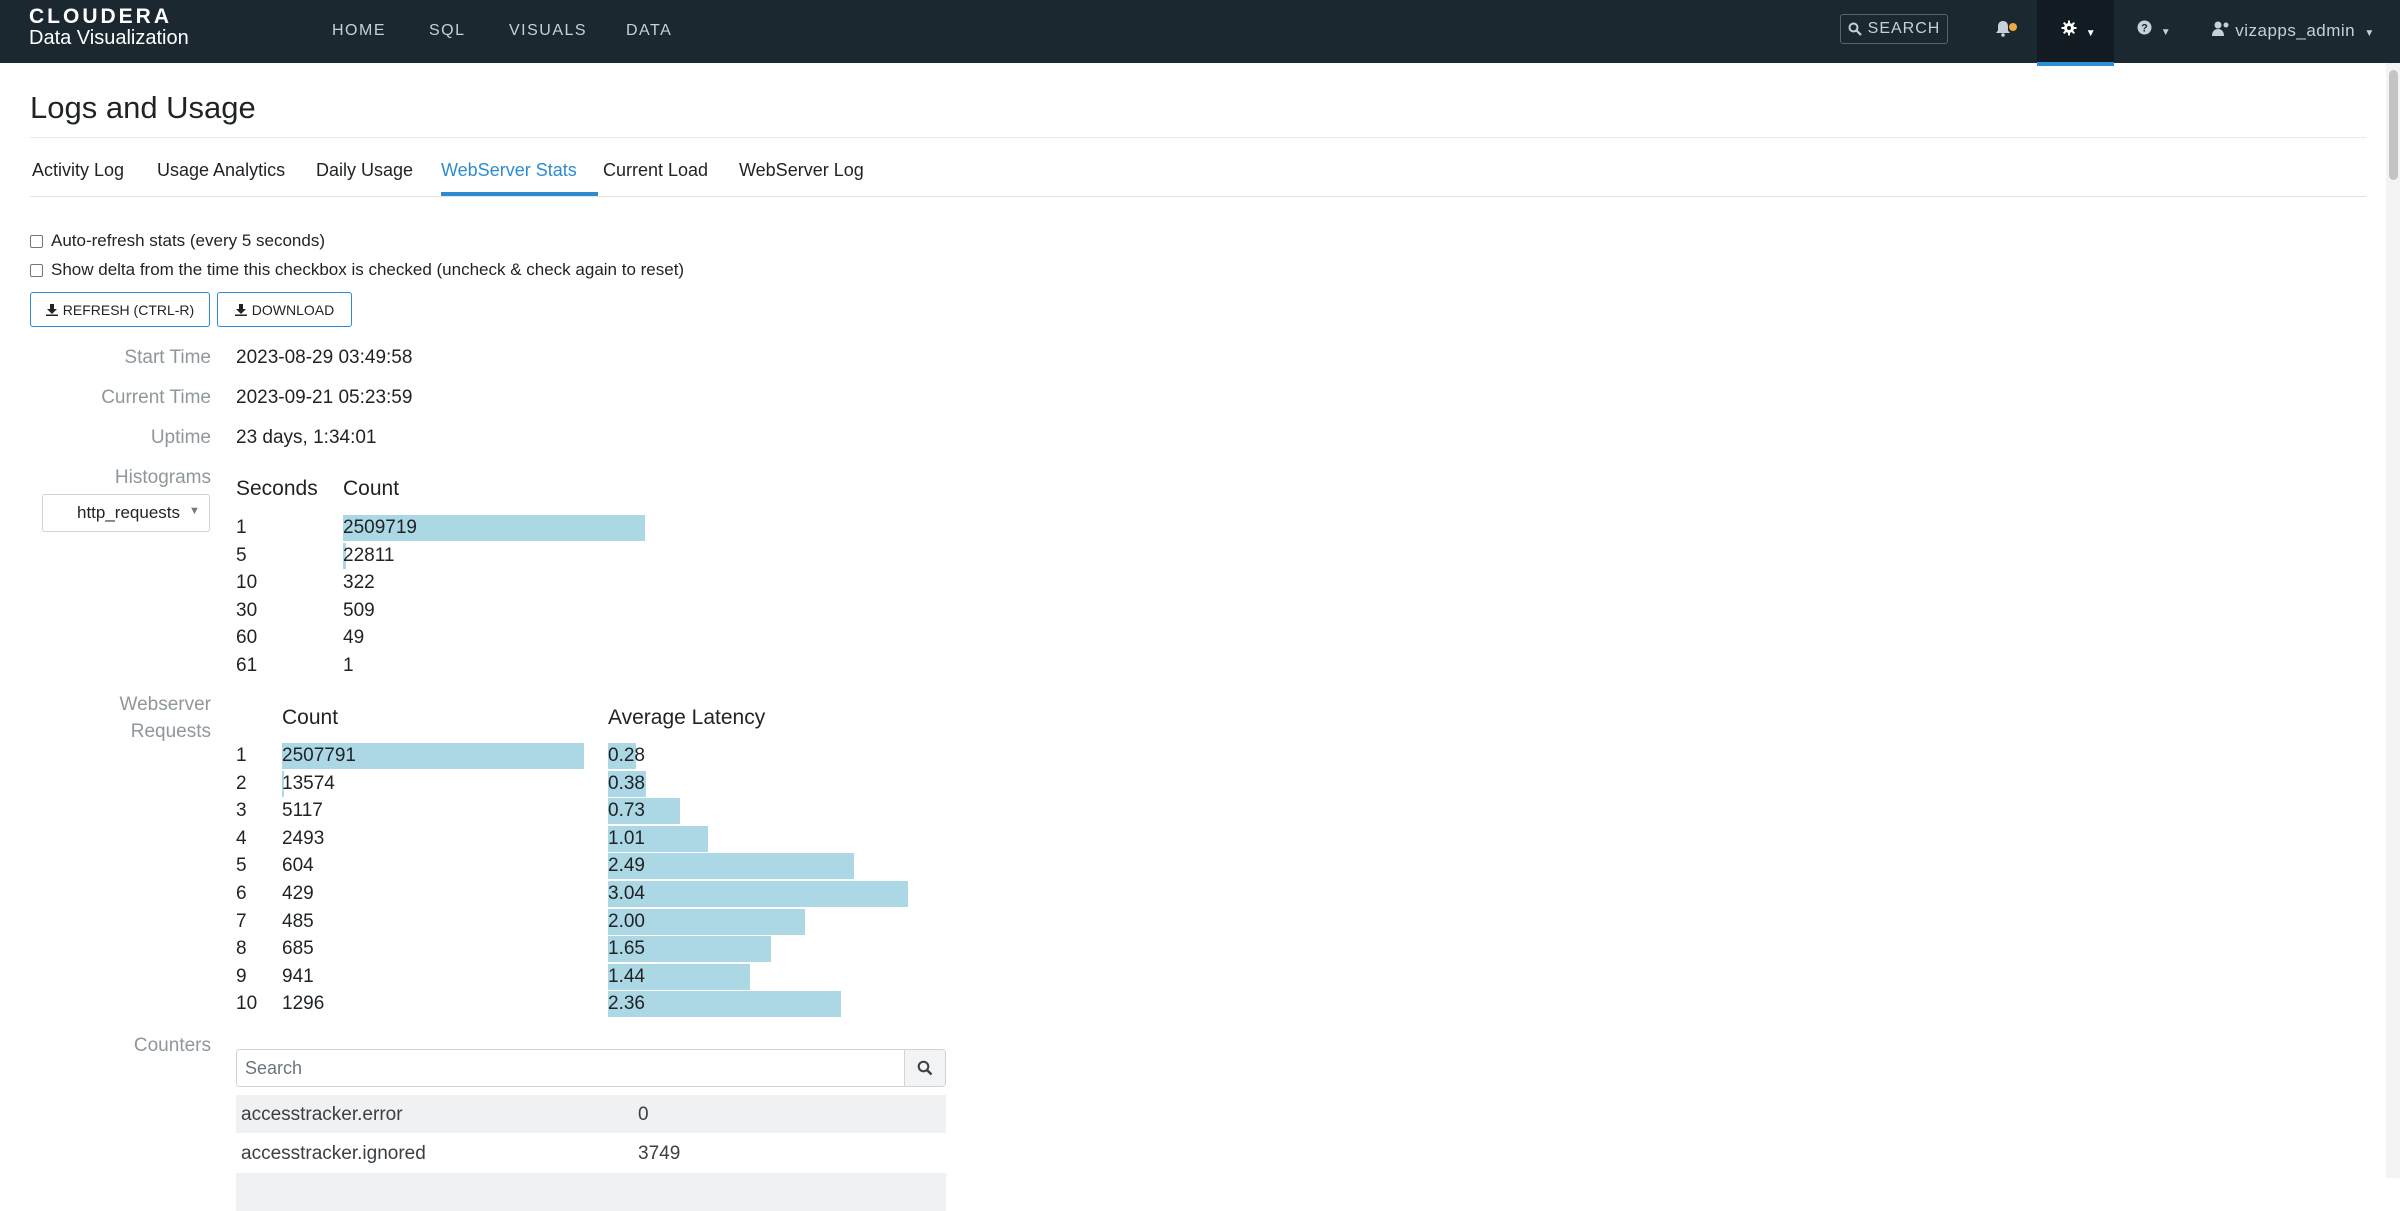 This screenshot has width=2400, height=1211. What do you see at coordinates (655, 170) in the screenshot?
I see `tab-current-load: Current Load` at bounding box center [655, 170].